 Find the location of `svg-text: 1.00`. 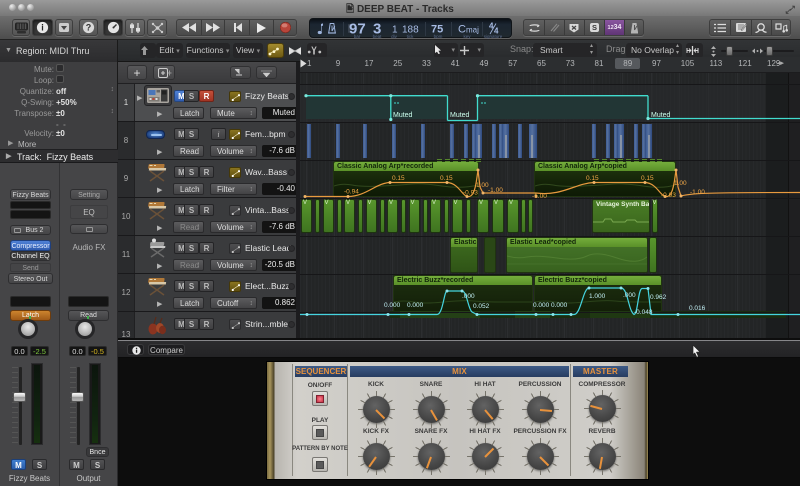

svg-text: 1.00 is located at coordinates (680, 183).